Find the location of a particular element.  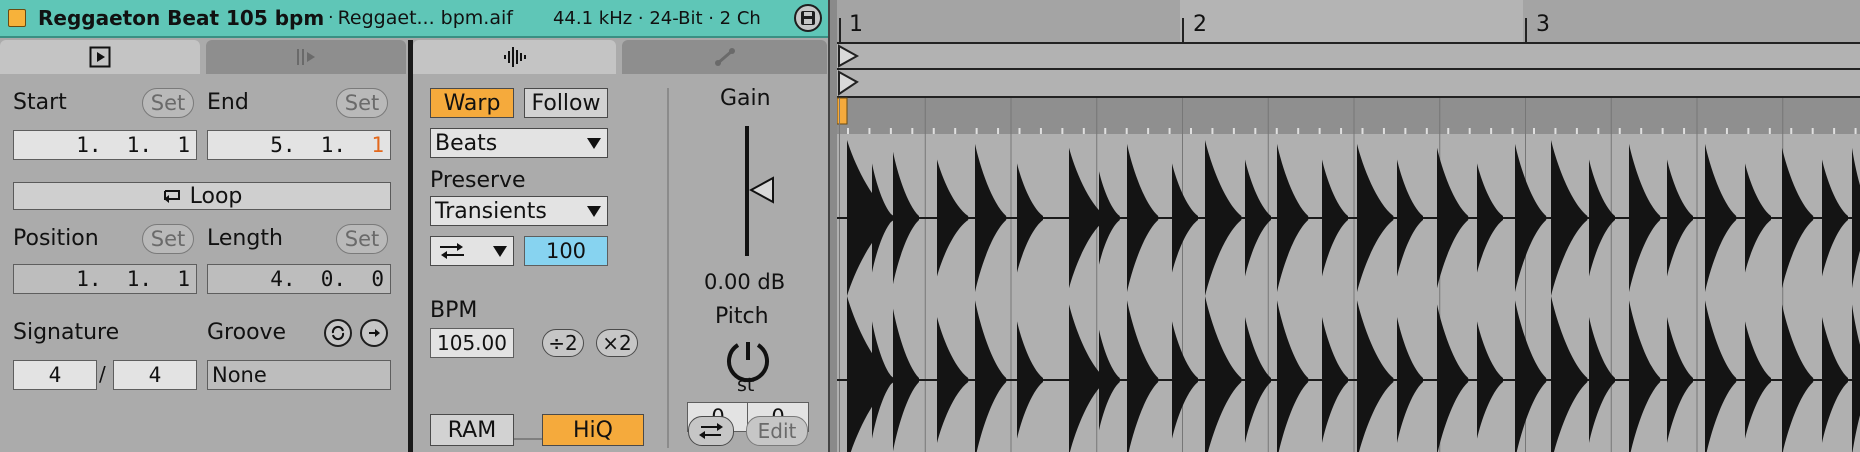

save-sample-button is located at coordinates (808, 18).